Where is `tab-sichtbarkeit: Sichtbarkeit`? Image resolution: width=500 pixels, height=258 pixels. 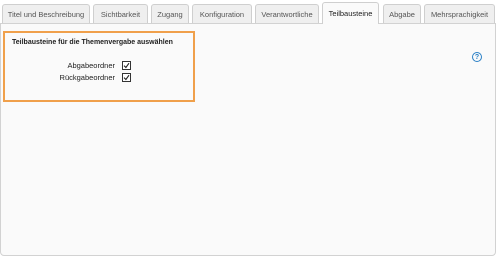 tab-sichtbarkeit: Sichtbarkeit is located at coordinates (120, 13).